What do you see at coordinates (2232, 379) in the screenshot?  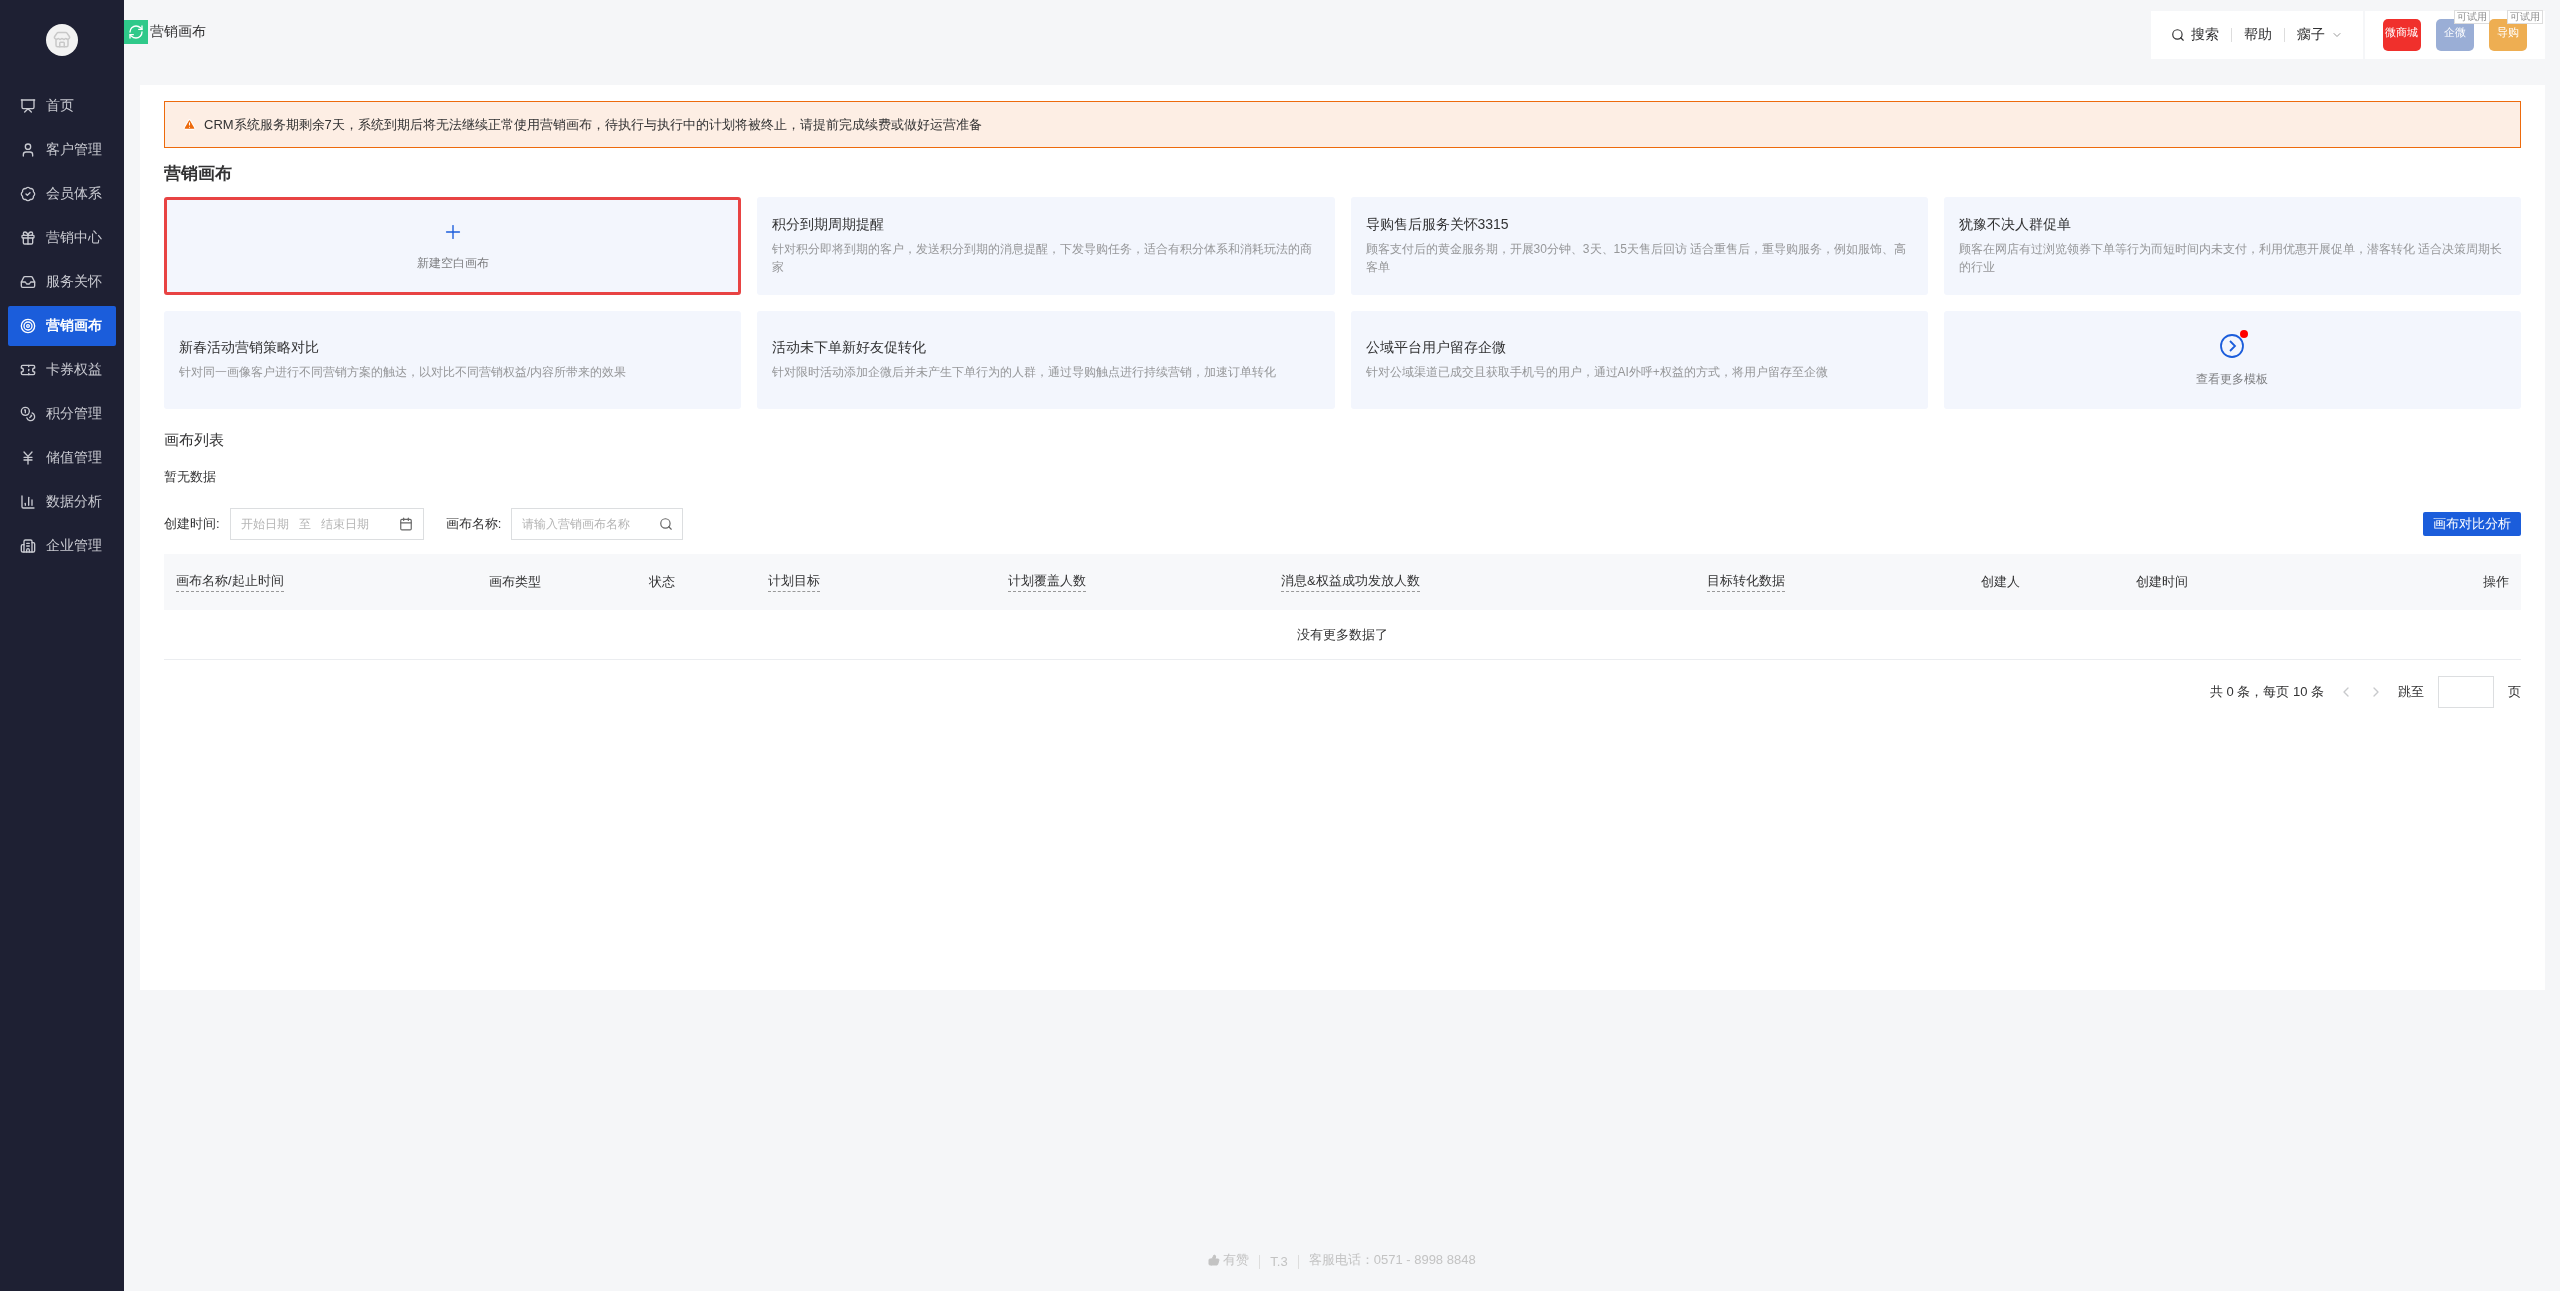 I see `card-label: 查看更多模板` at bounding box center [2232, 379].